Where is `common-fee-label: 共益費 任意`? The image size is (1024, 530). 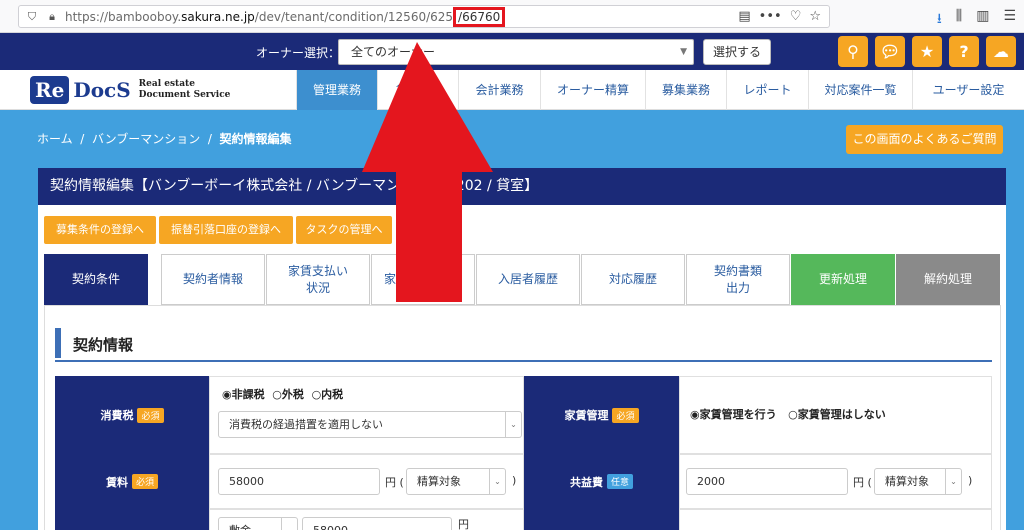
common-fee-label: 共益費 任意 is located at coordinates (601, 481).